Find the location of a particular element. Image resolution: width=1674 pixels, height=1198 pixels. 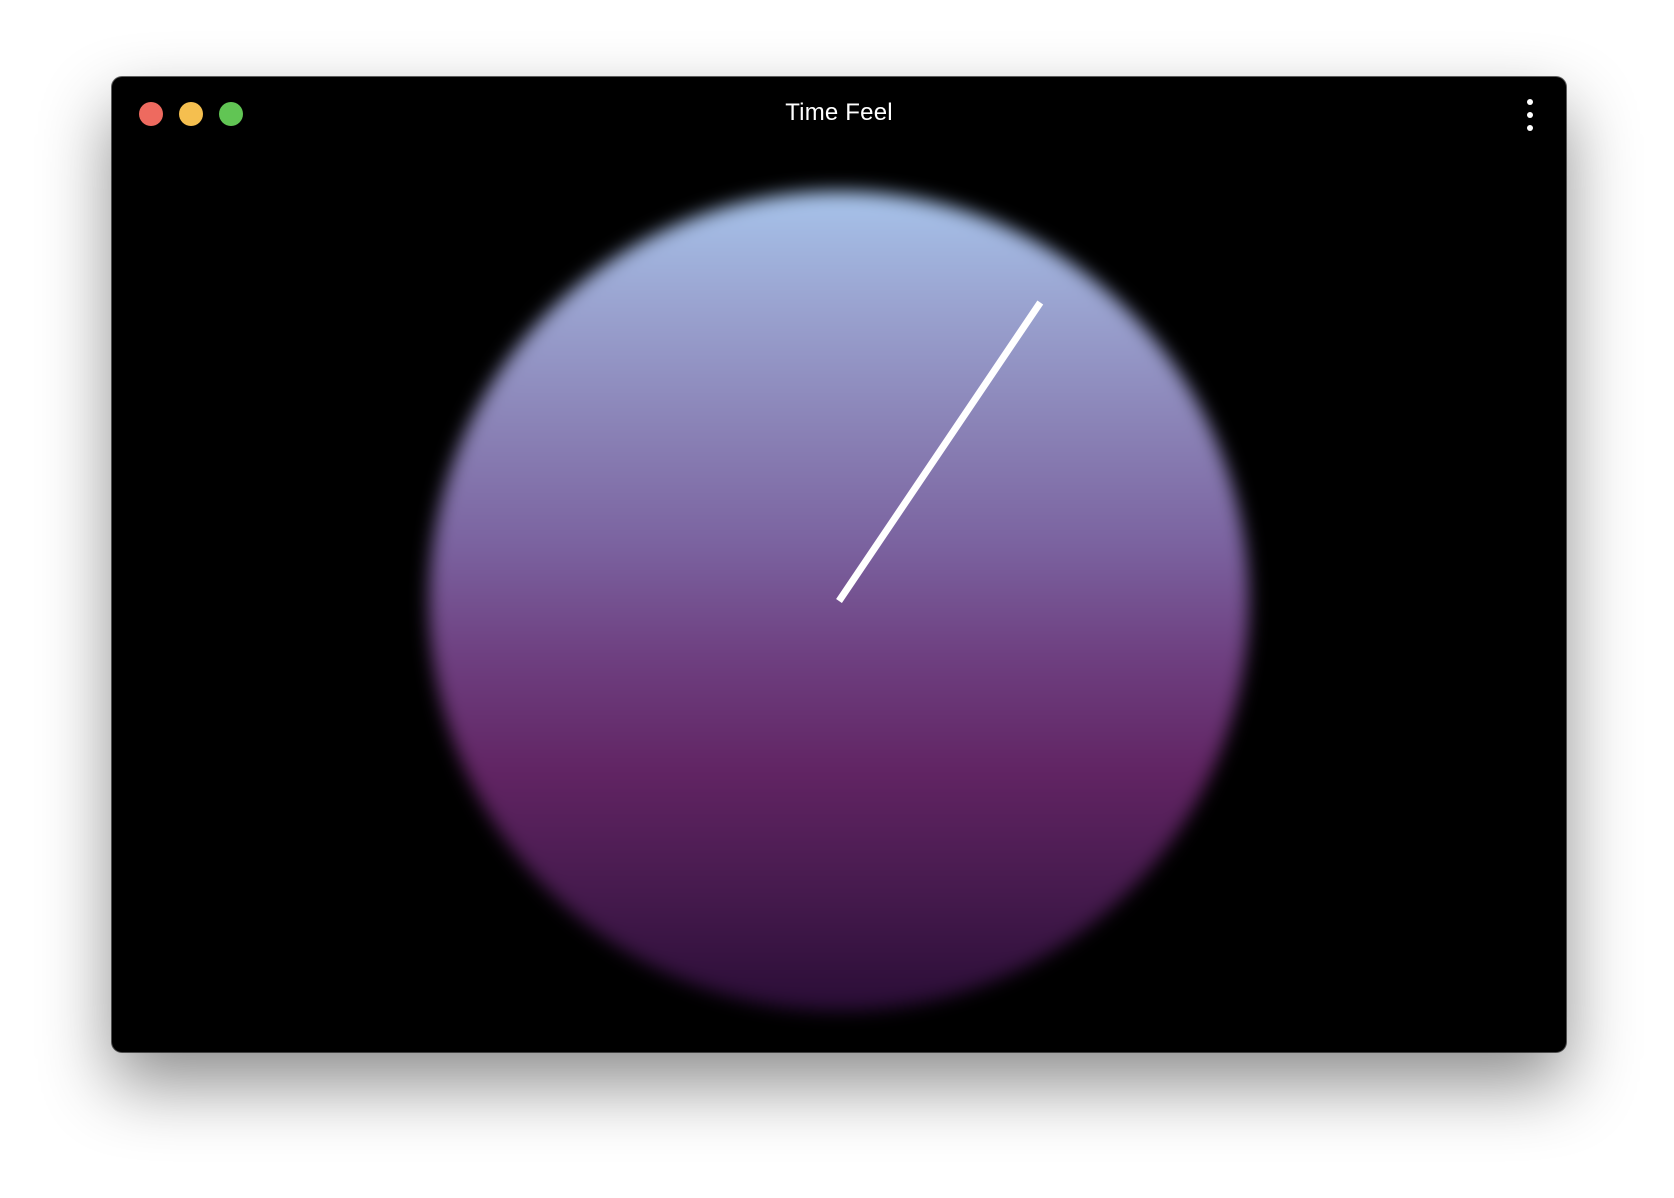

clock-hand is located at coordinates (940, 451).